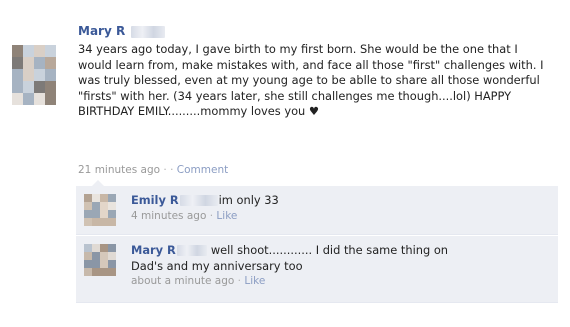  Describe the element at coordinates (155, 200) in the screenshot. I see `comment-author-name: Emily R` at that location.